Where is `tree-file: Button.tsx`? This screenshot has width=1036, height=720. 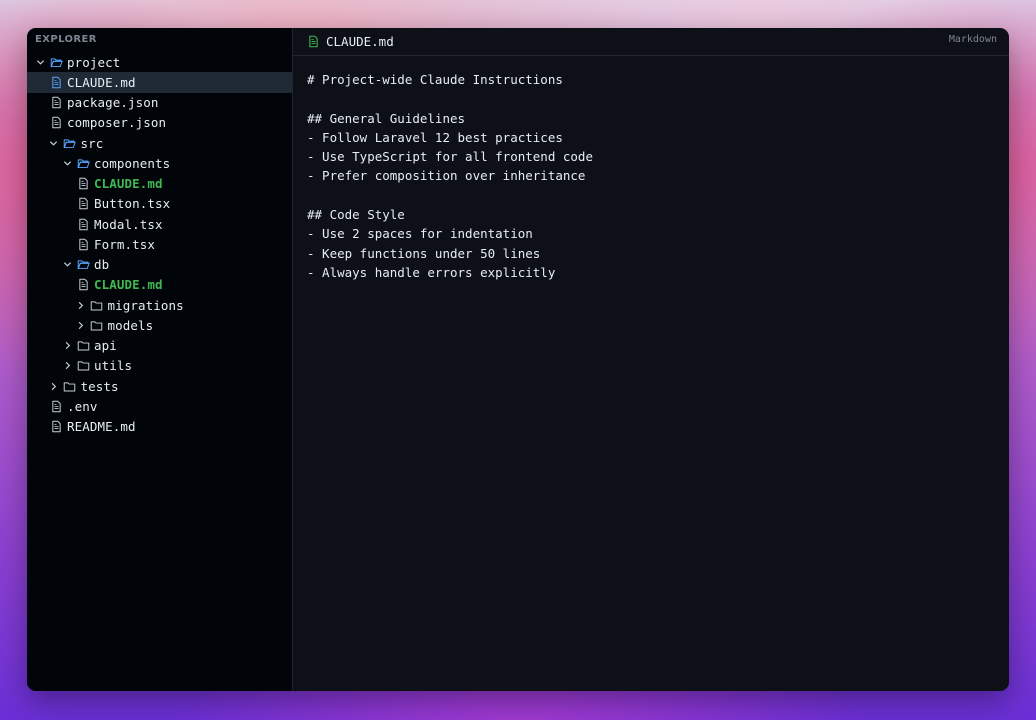 tree-file: Button.tsx is located at coordinates (159, 204).